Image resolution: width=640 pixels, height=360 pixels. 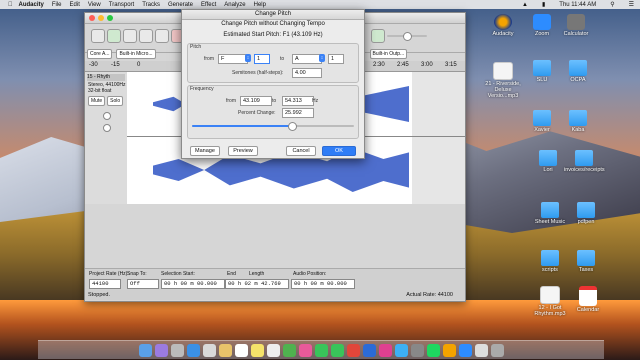 What do you see at coordinates (234, 5) in the screenshot?
I see `menu-analyze: Analyze` at bounding box center [234, 5].